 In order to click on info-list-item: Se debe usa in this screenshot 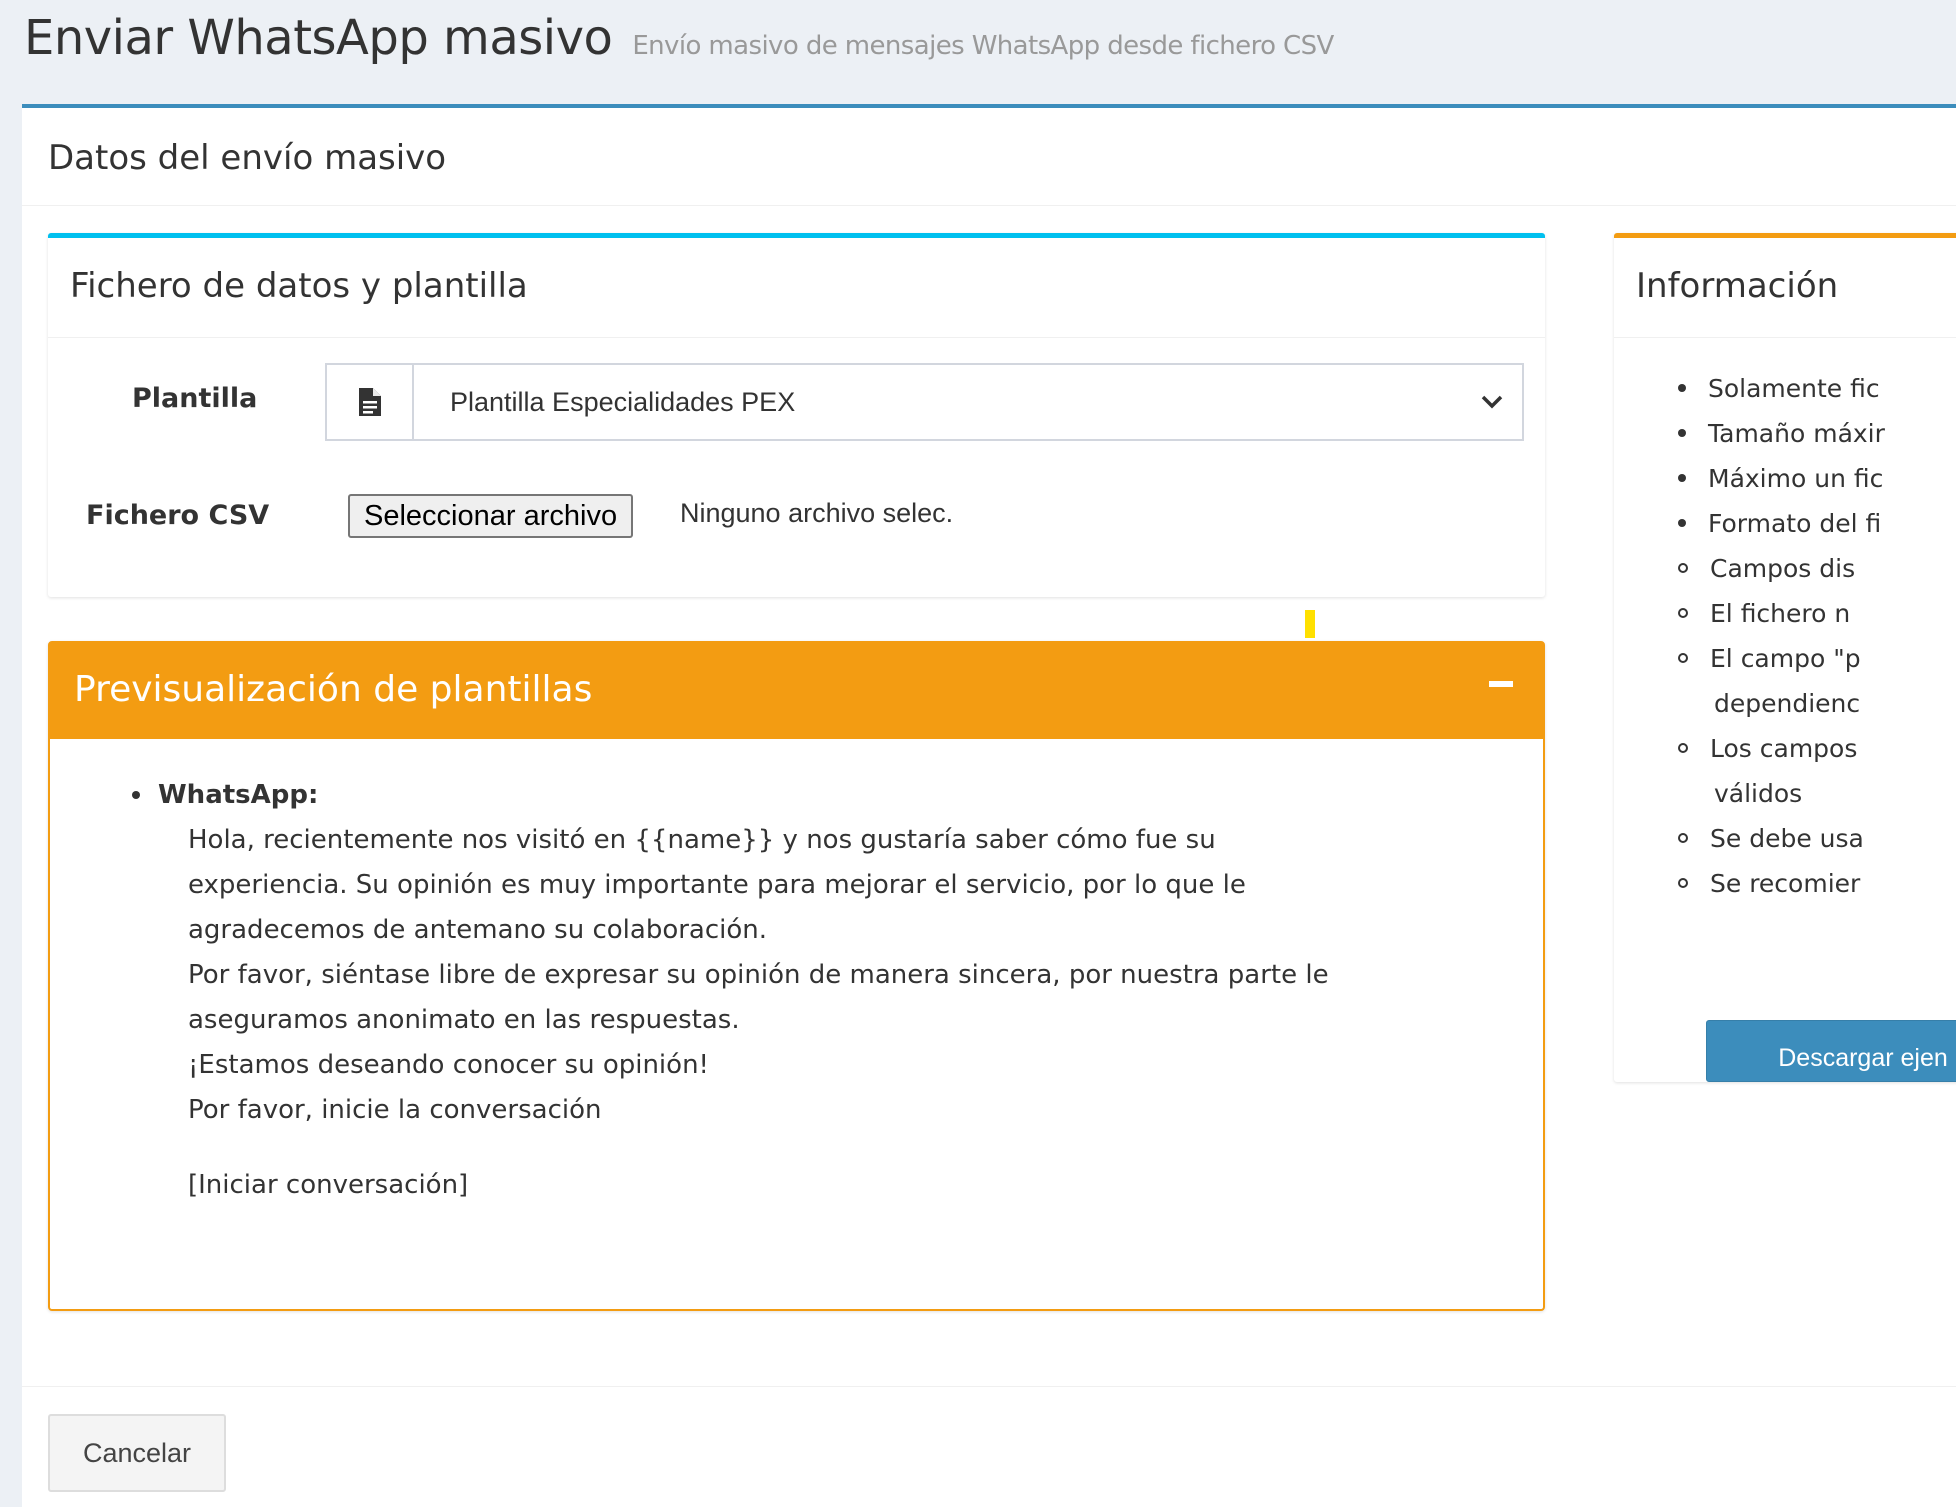, I will do `click(1781, 838)`.